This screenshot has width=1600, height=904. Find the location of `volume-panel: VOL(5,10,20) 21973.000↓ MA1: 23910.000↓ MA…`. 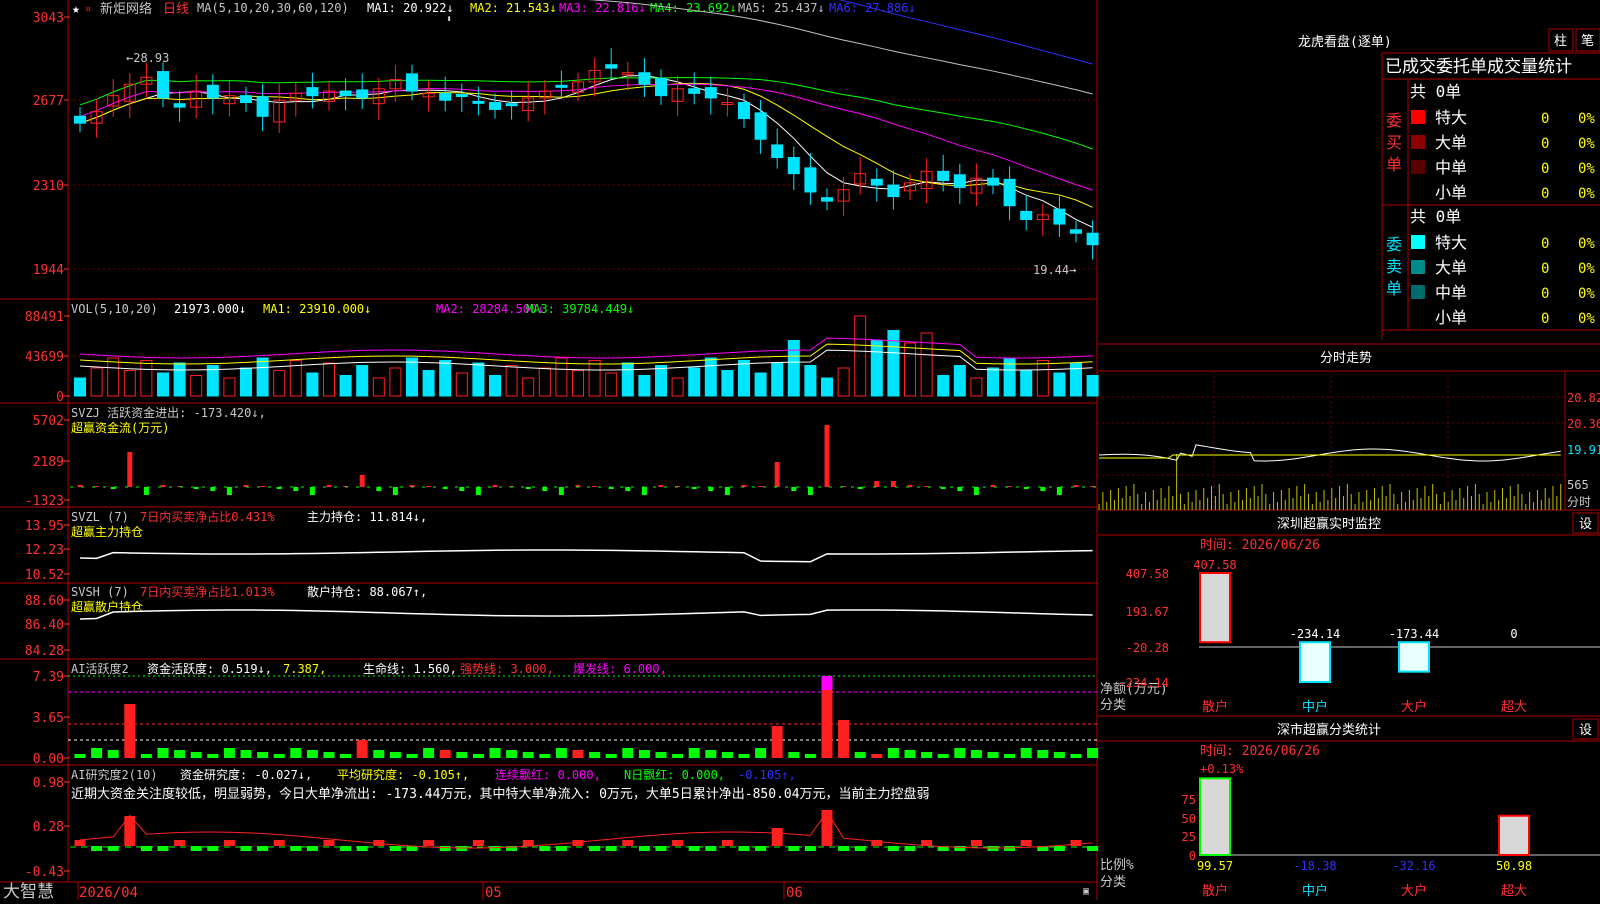

volume-panel: VOL(5,10,20) 21973.000↓ MA1: 23910.000↓ MA… is located at coordinates (562, 353).